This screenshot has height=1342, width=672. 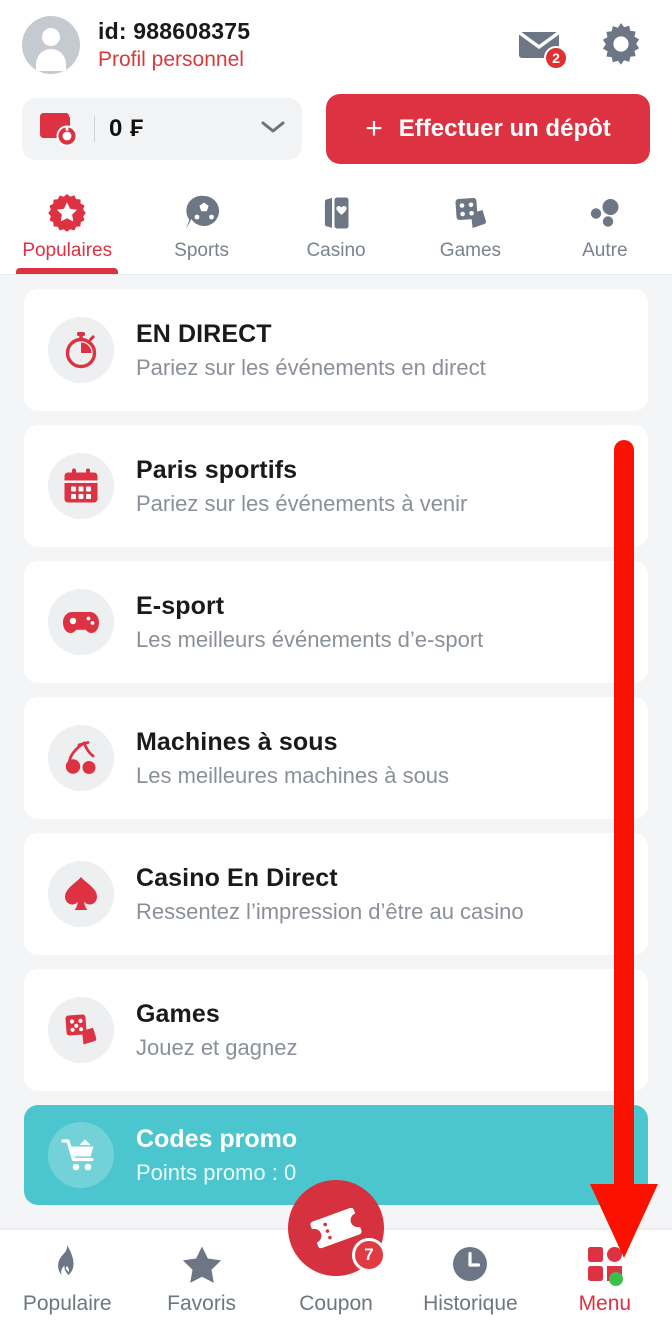 I want to click on promo-cart-icon, so click(x=81, y=1155).